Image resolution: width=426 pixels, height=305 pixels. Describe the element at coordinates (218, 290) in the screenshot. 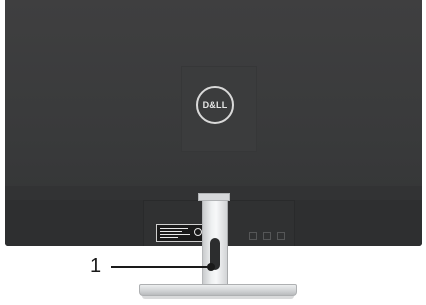

I see `stand-base` at that location.